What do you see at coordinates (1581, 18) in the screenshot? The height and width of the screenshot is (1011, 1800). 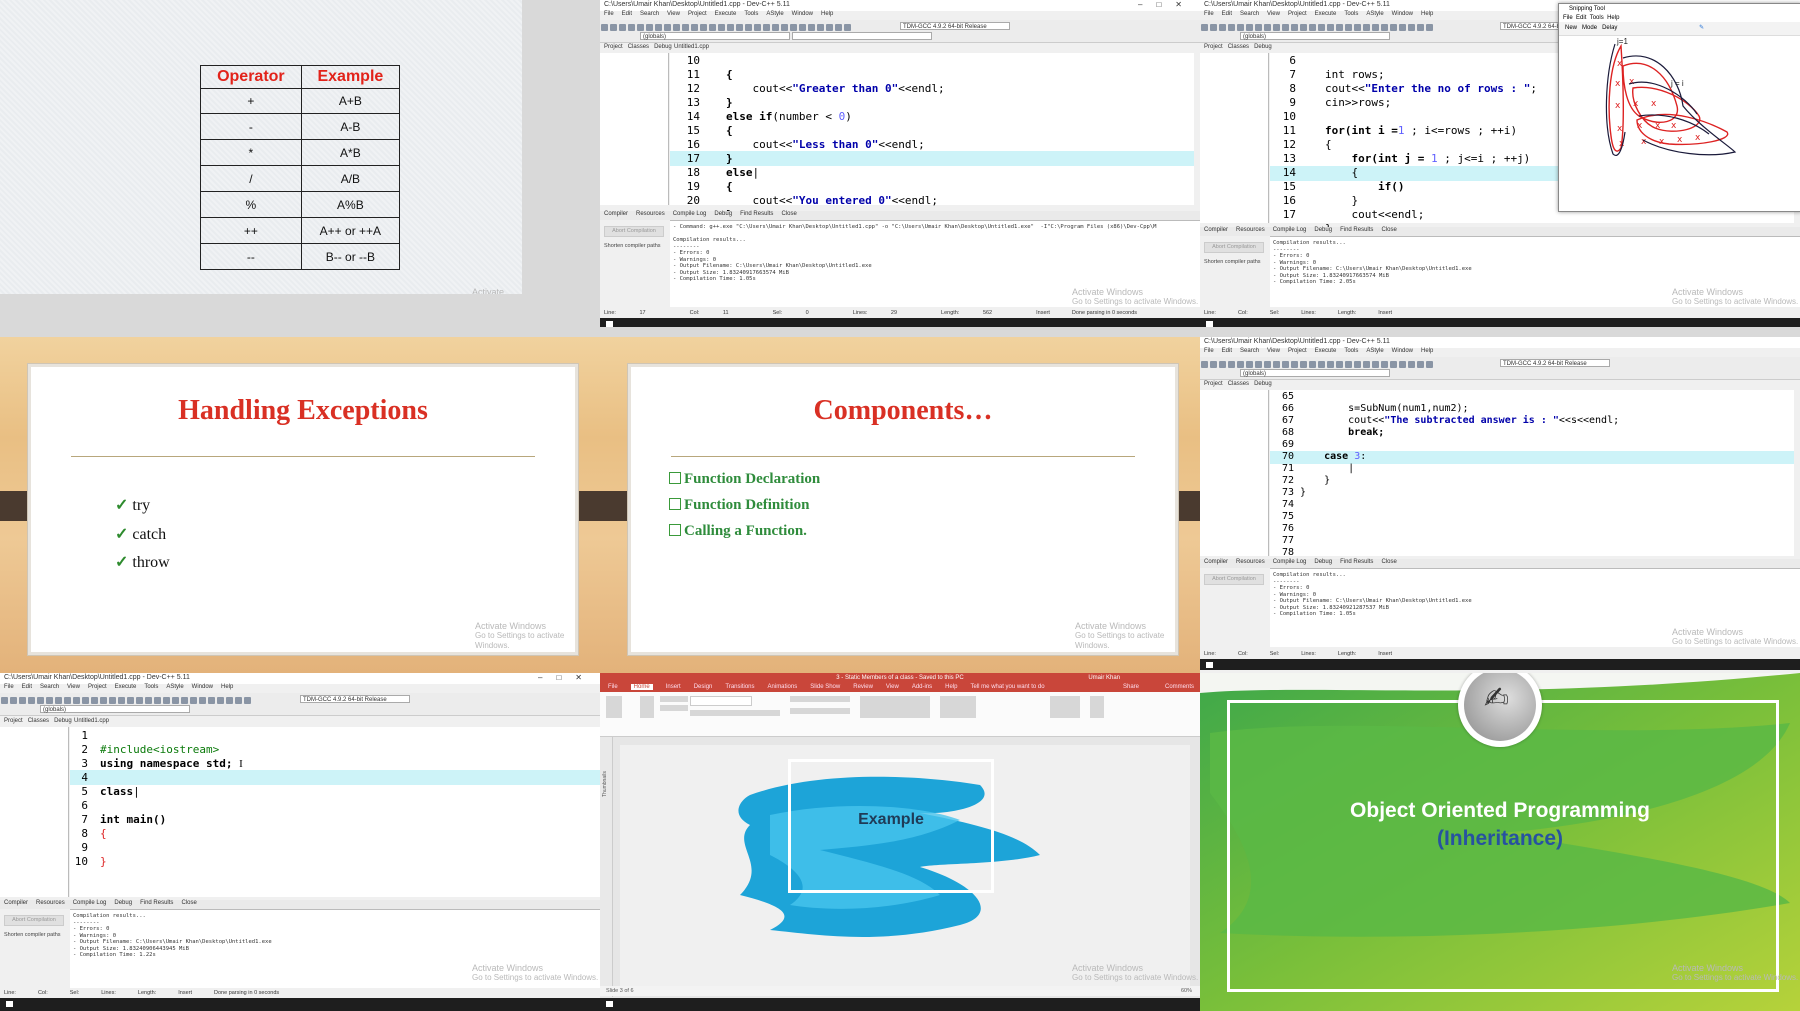 I see `snip-menu-edit: Edit` at bounding box center [1581, 18].